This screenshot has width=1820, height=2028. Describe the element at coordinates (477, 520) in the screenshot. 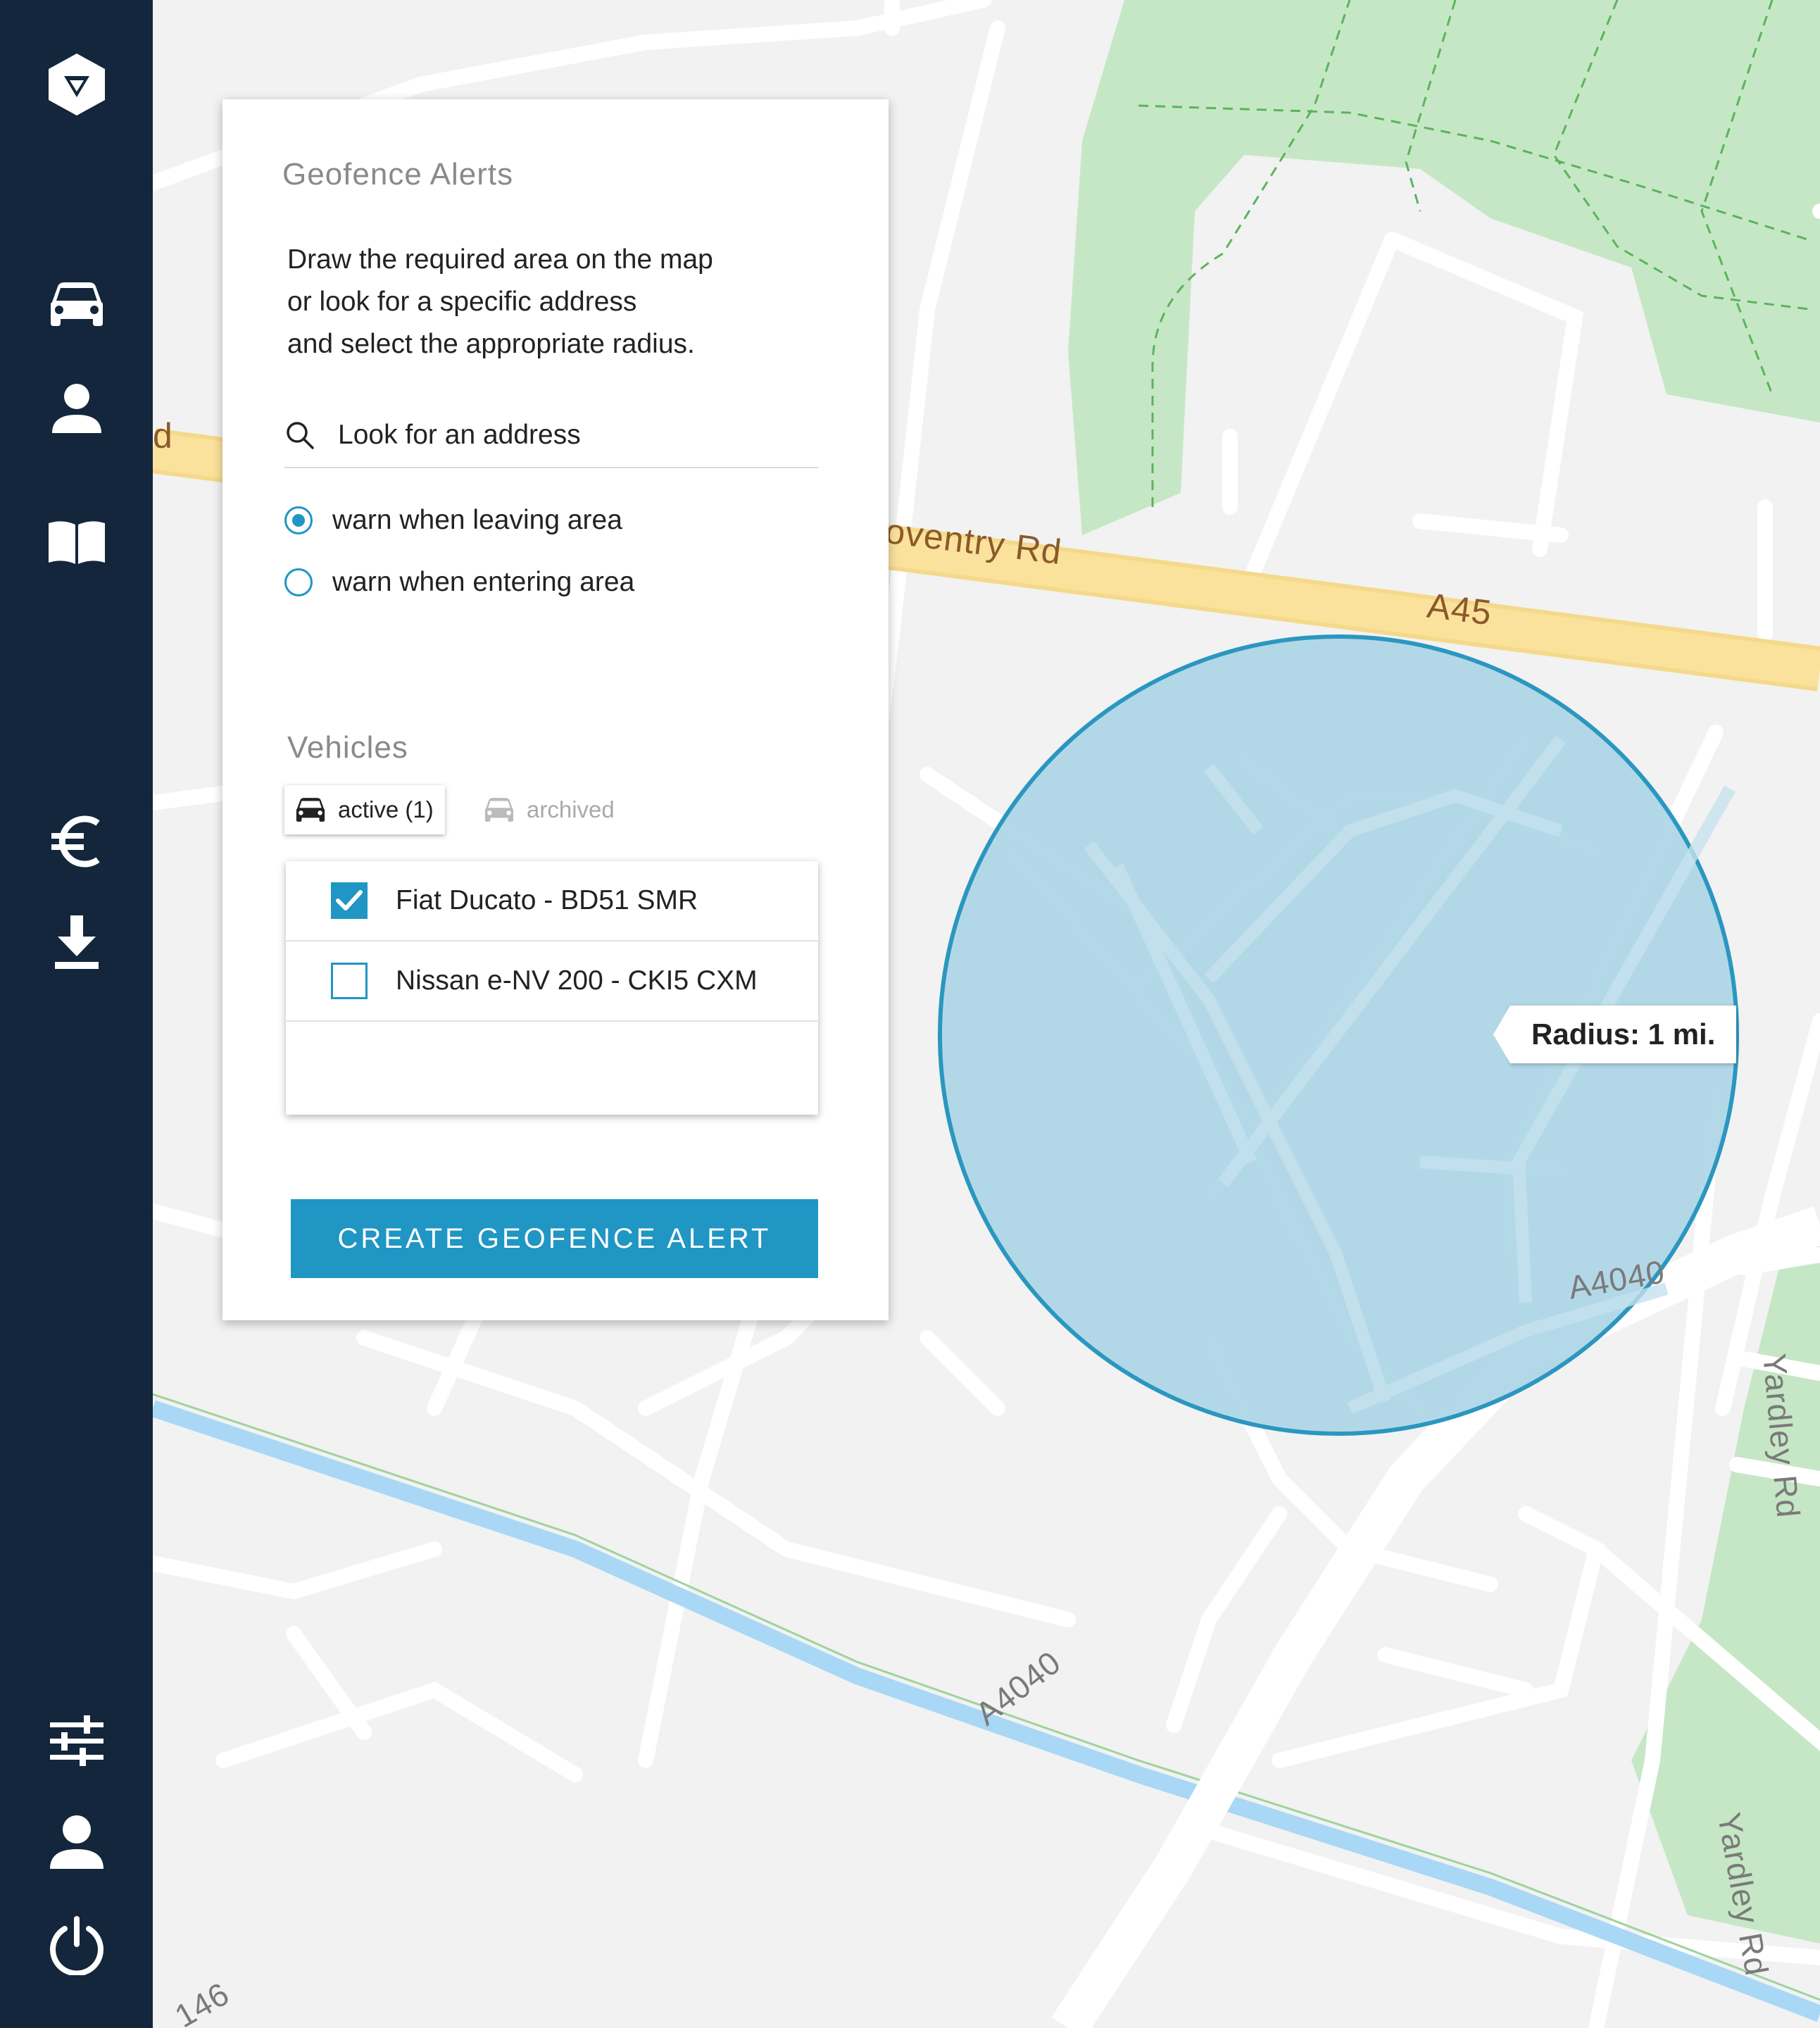

I see `radio-label: warn when leaving area` at that location.